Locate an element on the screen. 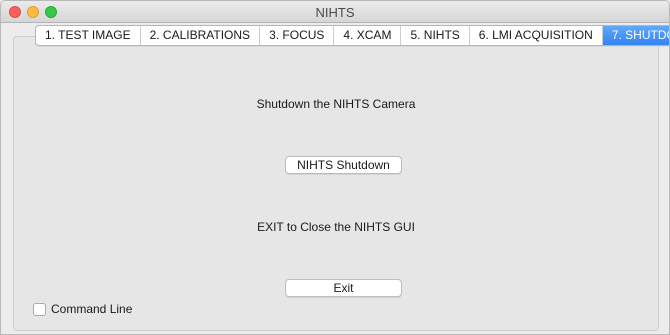 The image size is (670, 335). exit-button: Exit is located at coordinates (343, 288).